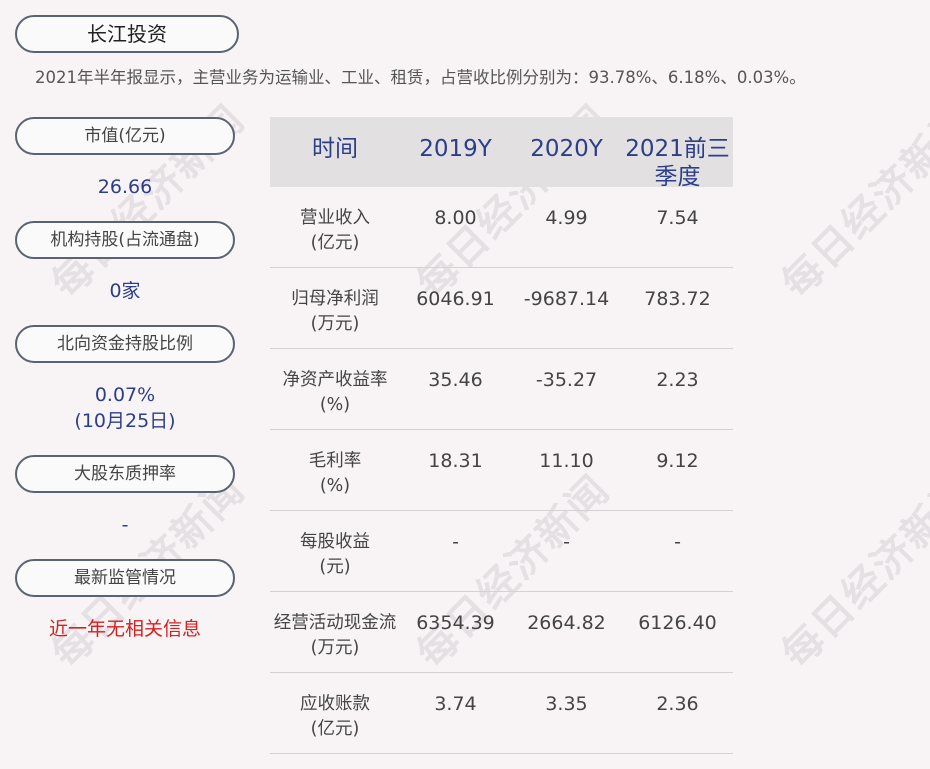 The height and width of the screenshot is (769, 930). Describe the element at coordinates (677, 218) in the screenshot. I see `table-cell: 7.54` at that location.